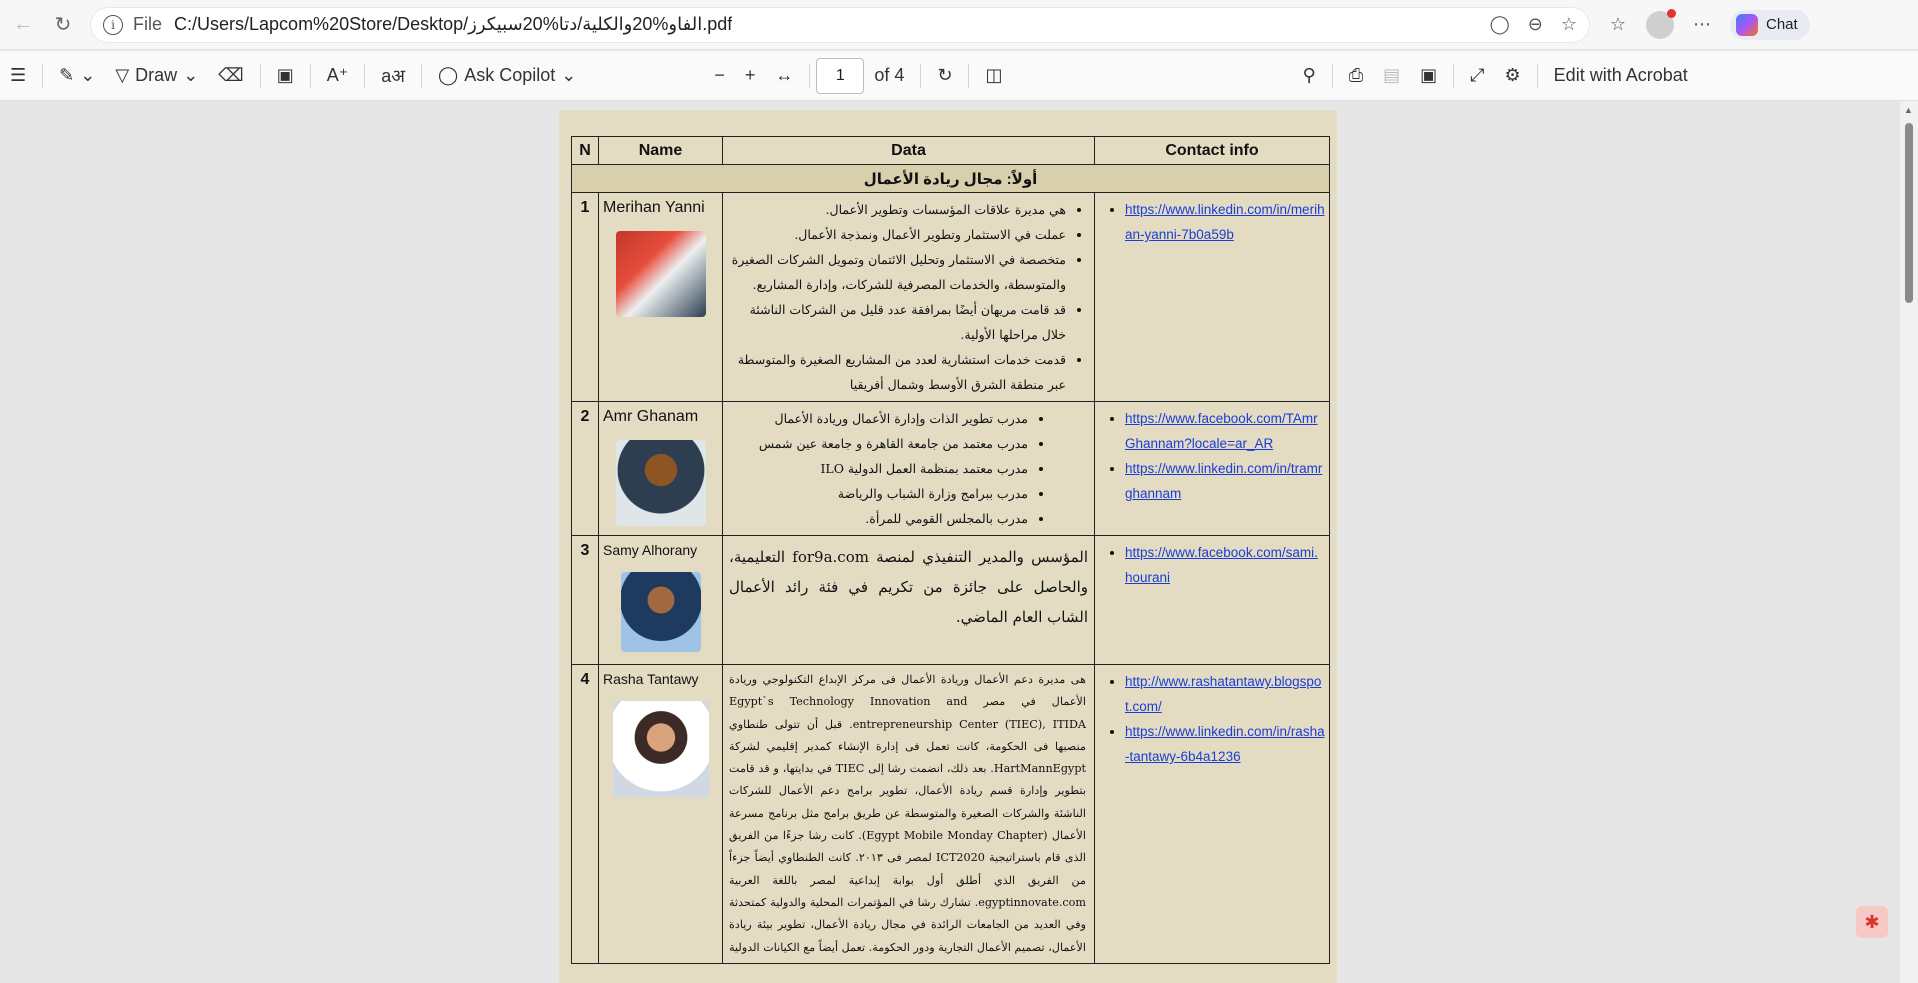 This screenshot has width=1918, height=983. What do you see at coordinates (1535, 24) in the screenshot?
I see `zoom-out-icon: ⊖` at bounding box center [1535, 24].